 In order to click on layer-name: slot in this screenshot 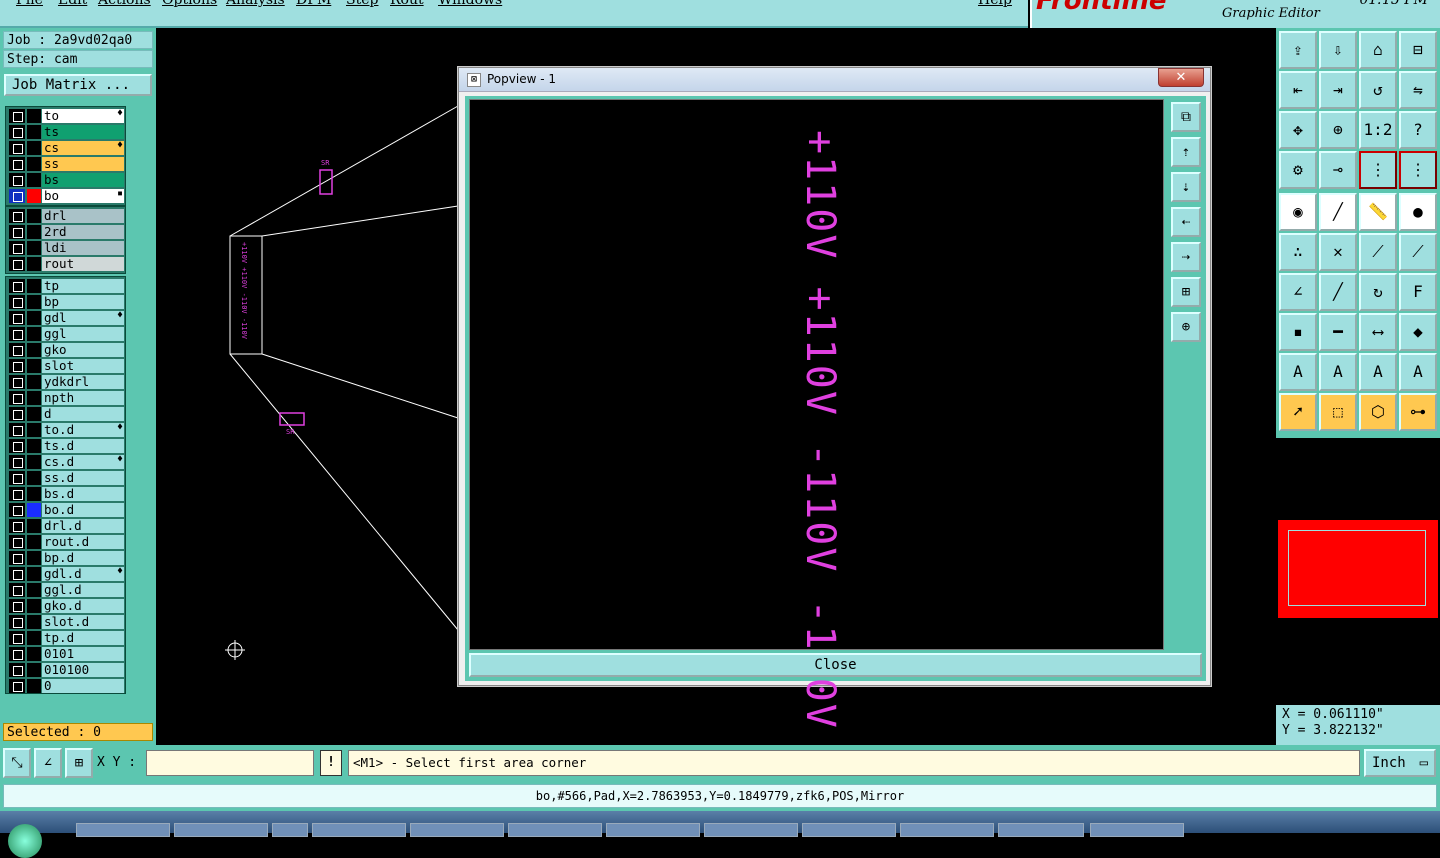, I will do `click(83, 366)`.